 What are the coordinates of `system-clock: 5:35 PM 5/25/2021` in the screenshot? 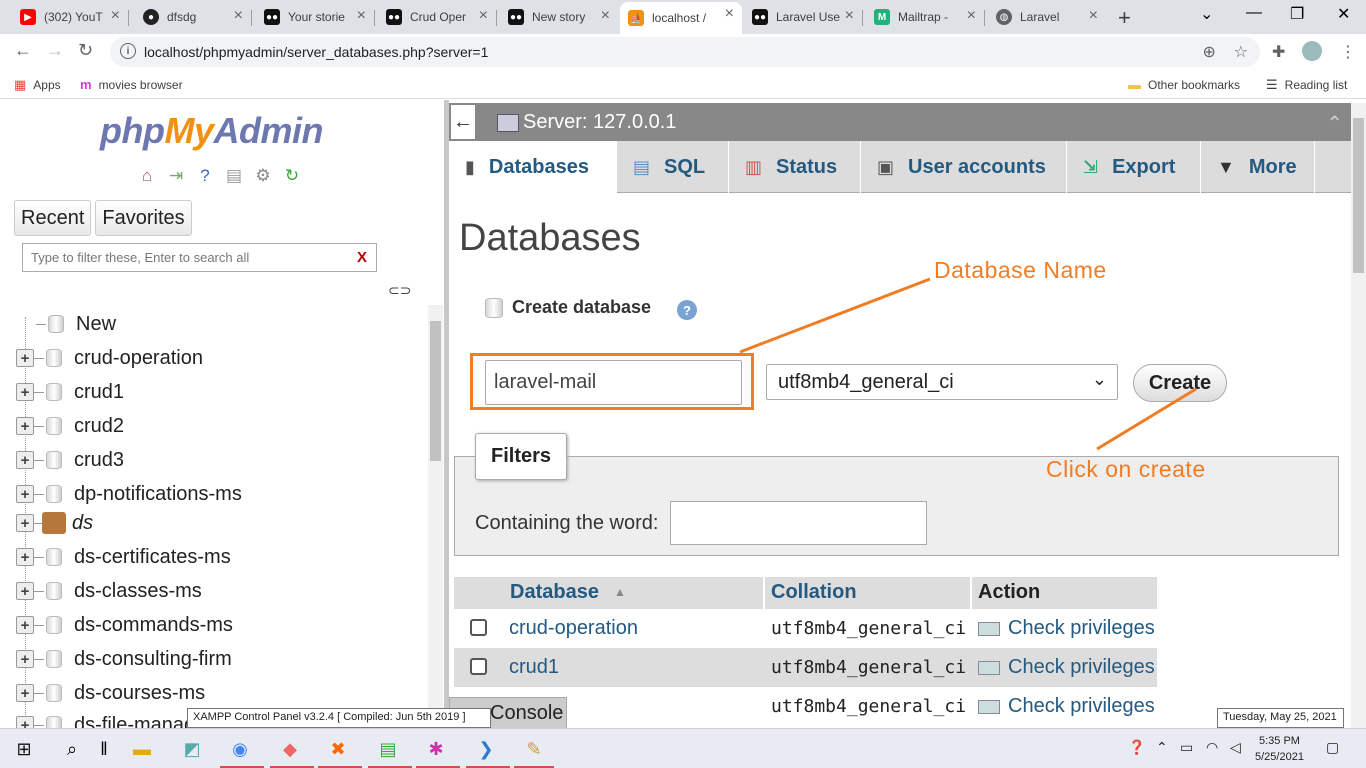 It's located at (1279, 749).